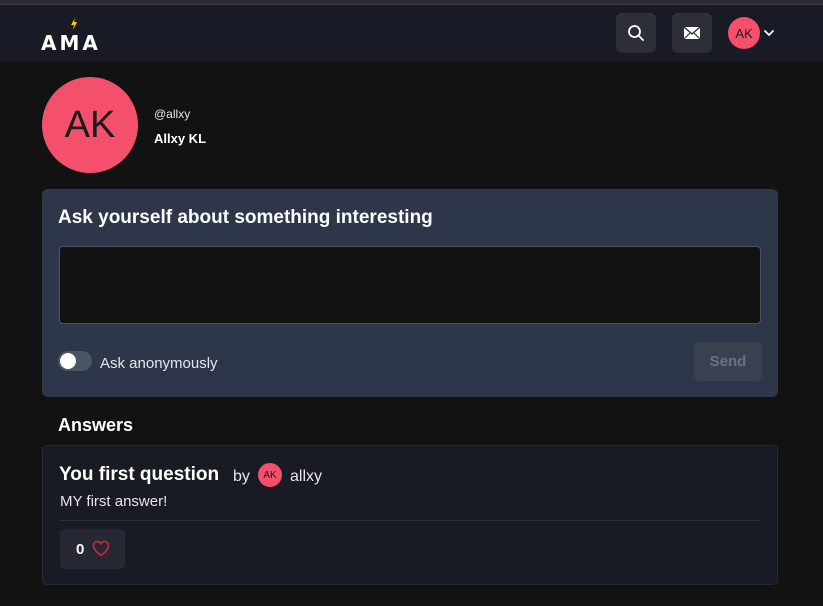  Describe the element at coordinates (728, 361) in the screenshot. I see `send-button: Send` at that location.